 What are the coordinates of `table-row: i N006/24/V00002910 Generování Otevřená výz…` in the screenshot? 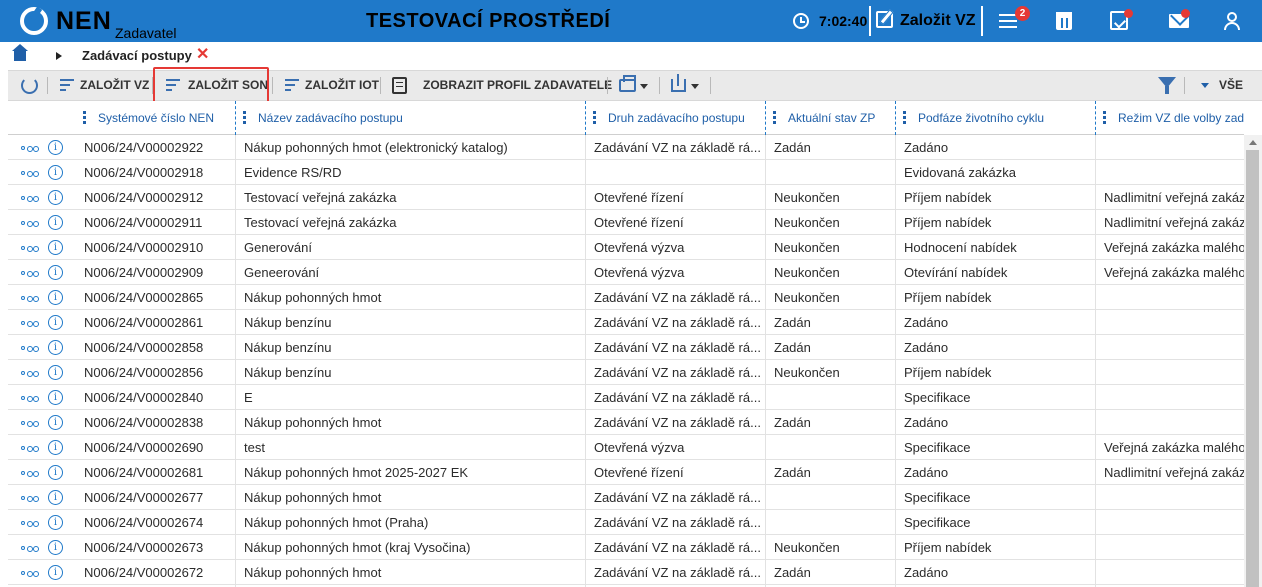 It's located at (626, 247).